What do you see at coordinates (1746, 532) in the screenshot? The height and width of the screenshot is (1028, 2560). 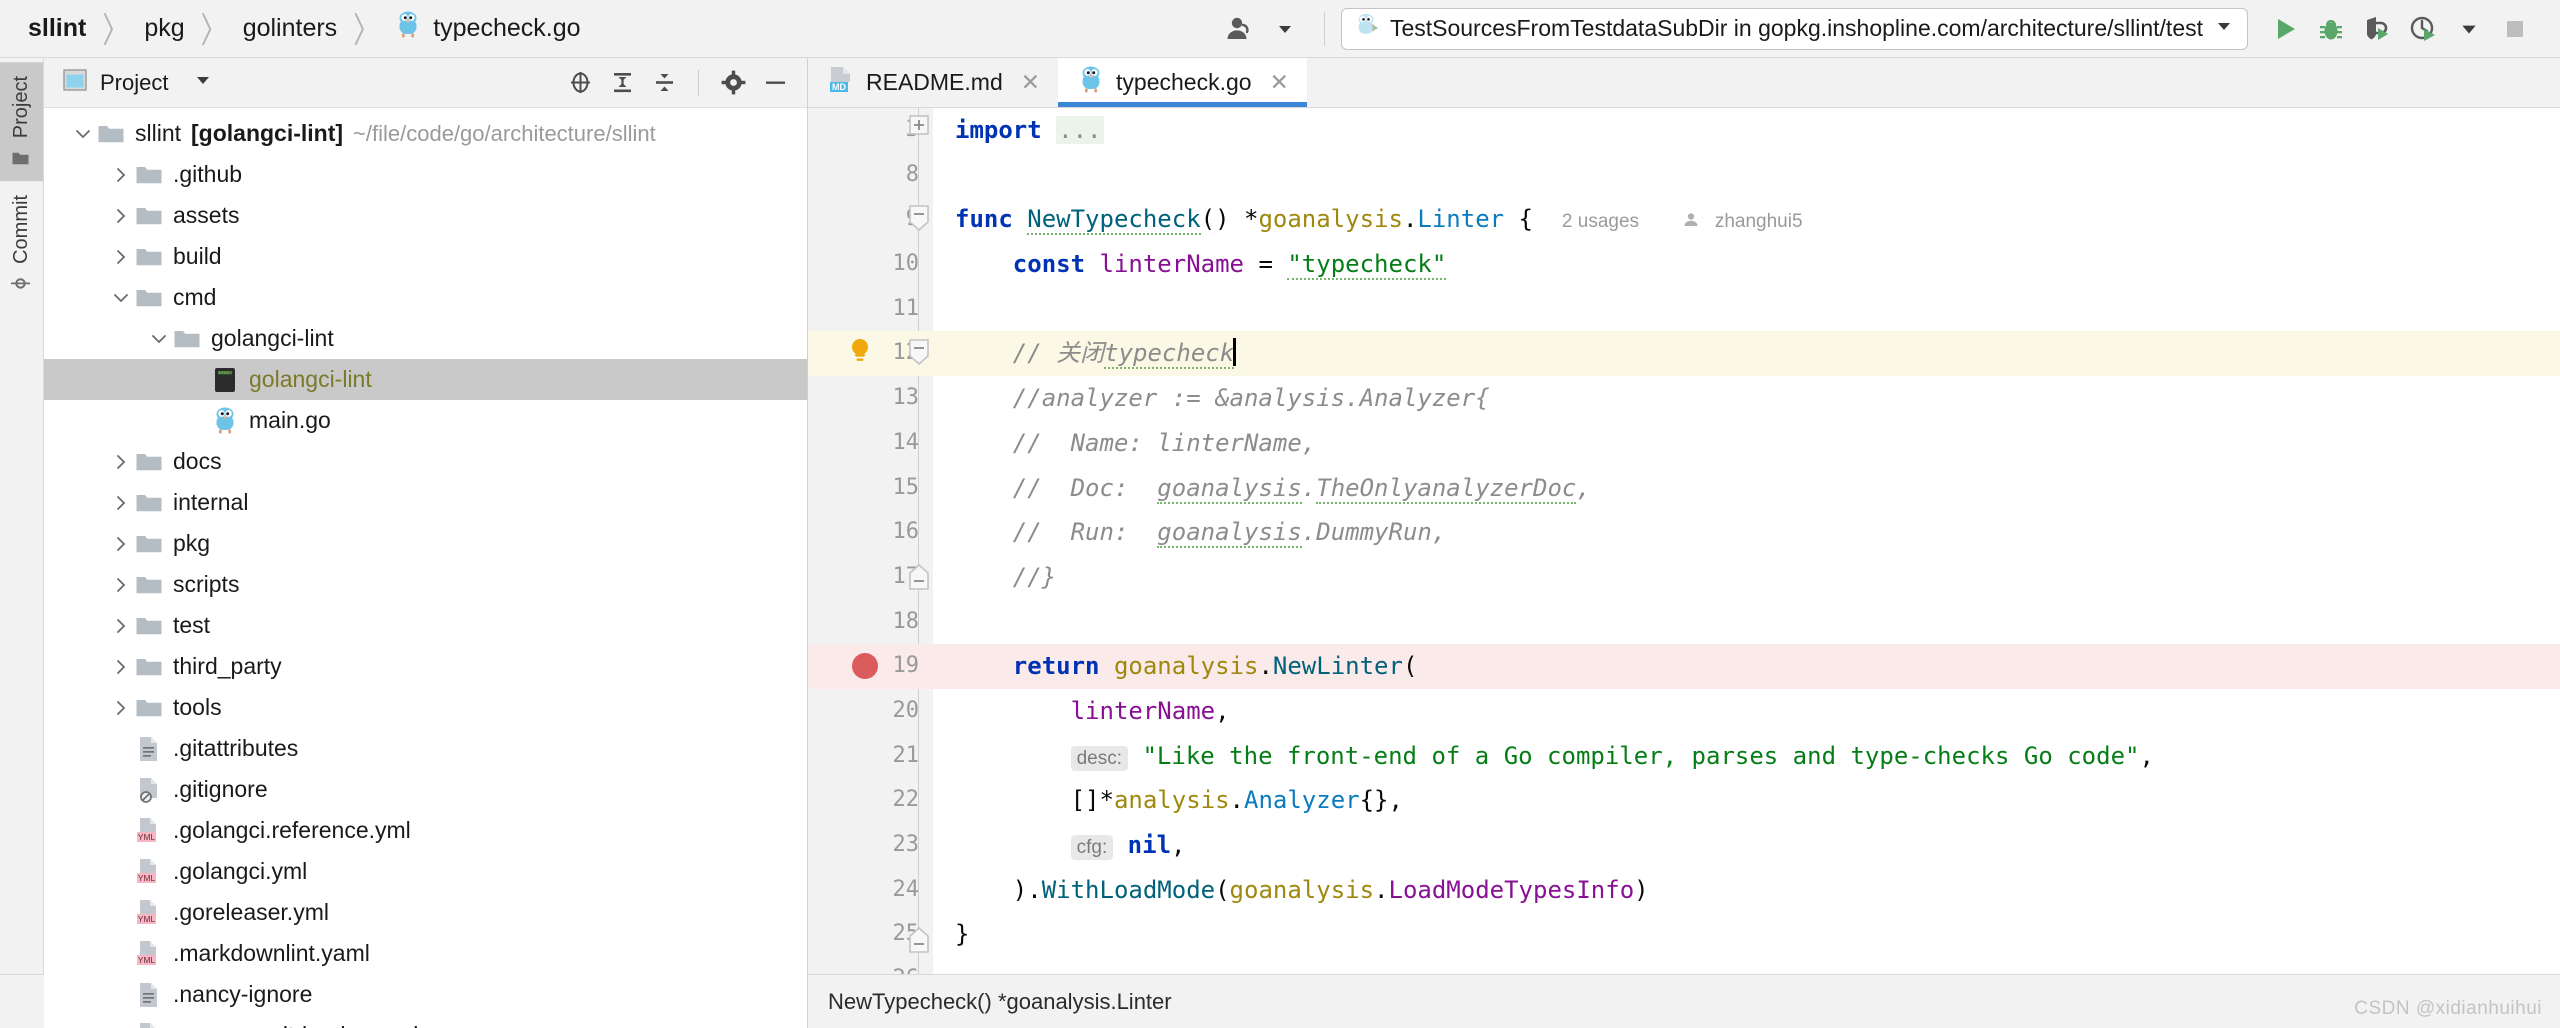 I see `code-line-16: // Run: goanalysis.DummyRun,` at bounding box center [1746, 532].